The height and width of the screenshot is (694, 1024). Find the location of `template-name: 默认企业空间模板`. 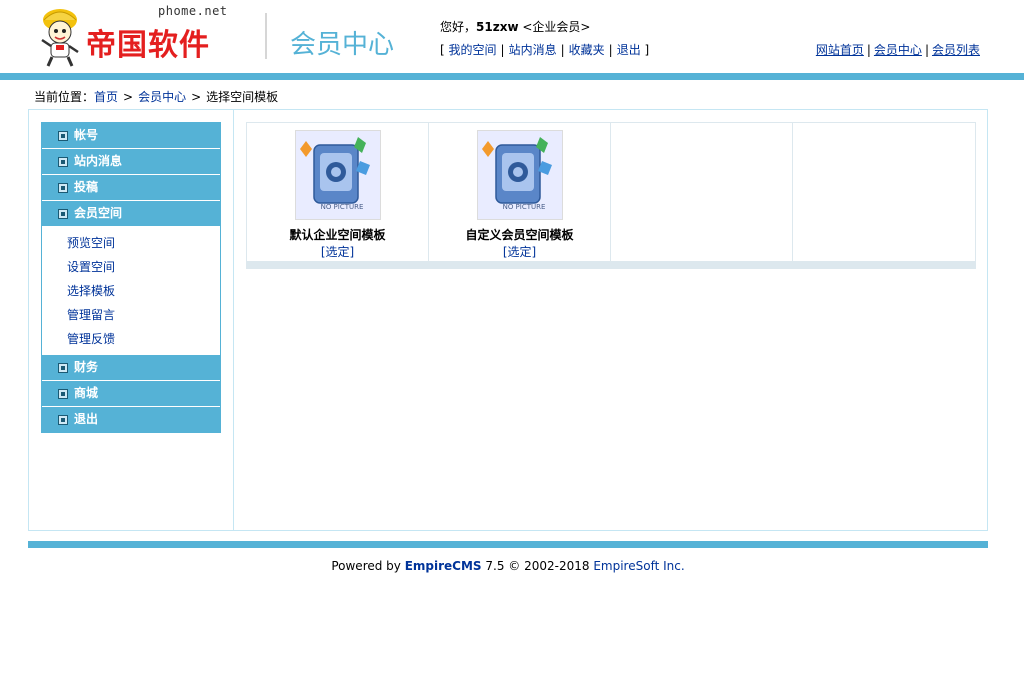

template-name: 默认企业空间模板 is located at coordinates (337, 235).